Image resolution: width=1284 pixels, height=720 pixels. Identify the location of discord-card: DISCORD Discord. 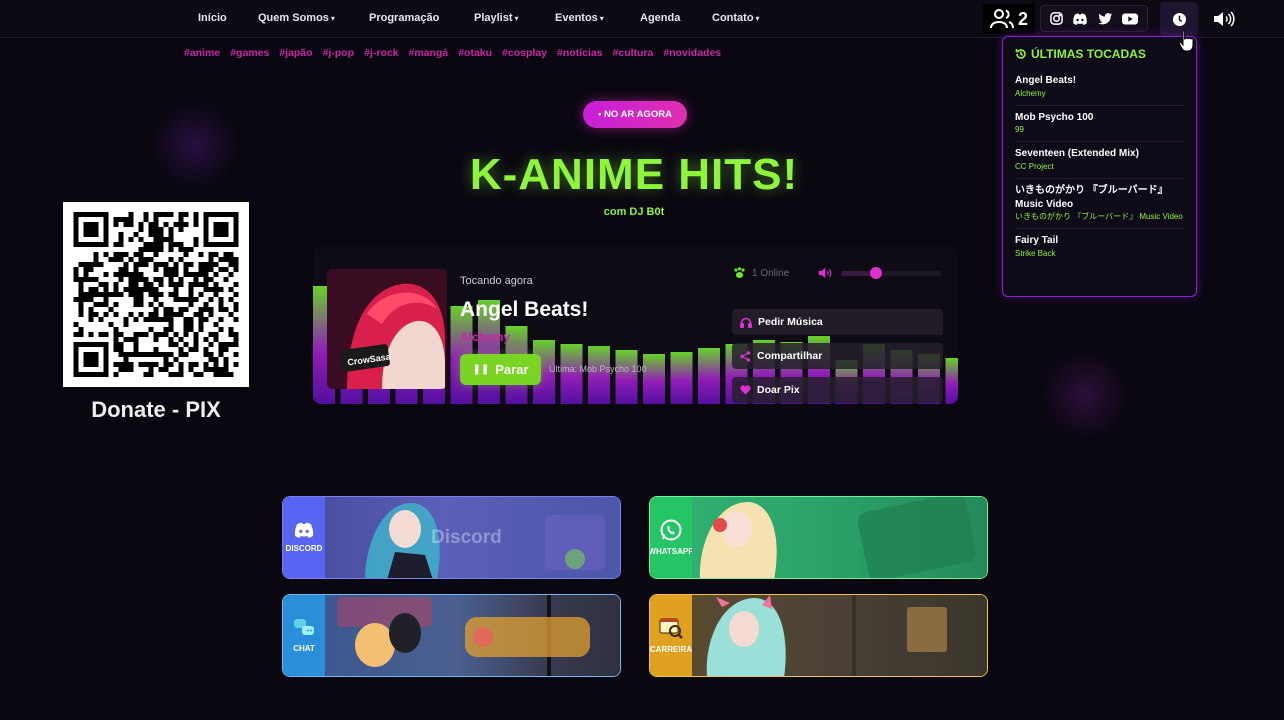
(451, 537).